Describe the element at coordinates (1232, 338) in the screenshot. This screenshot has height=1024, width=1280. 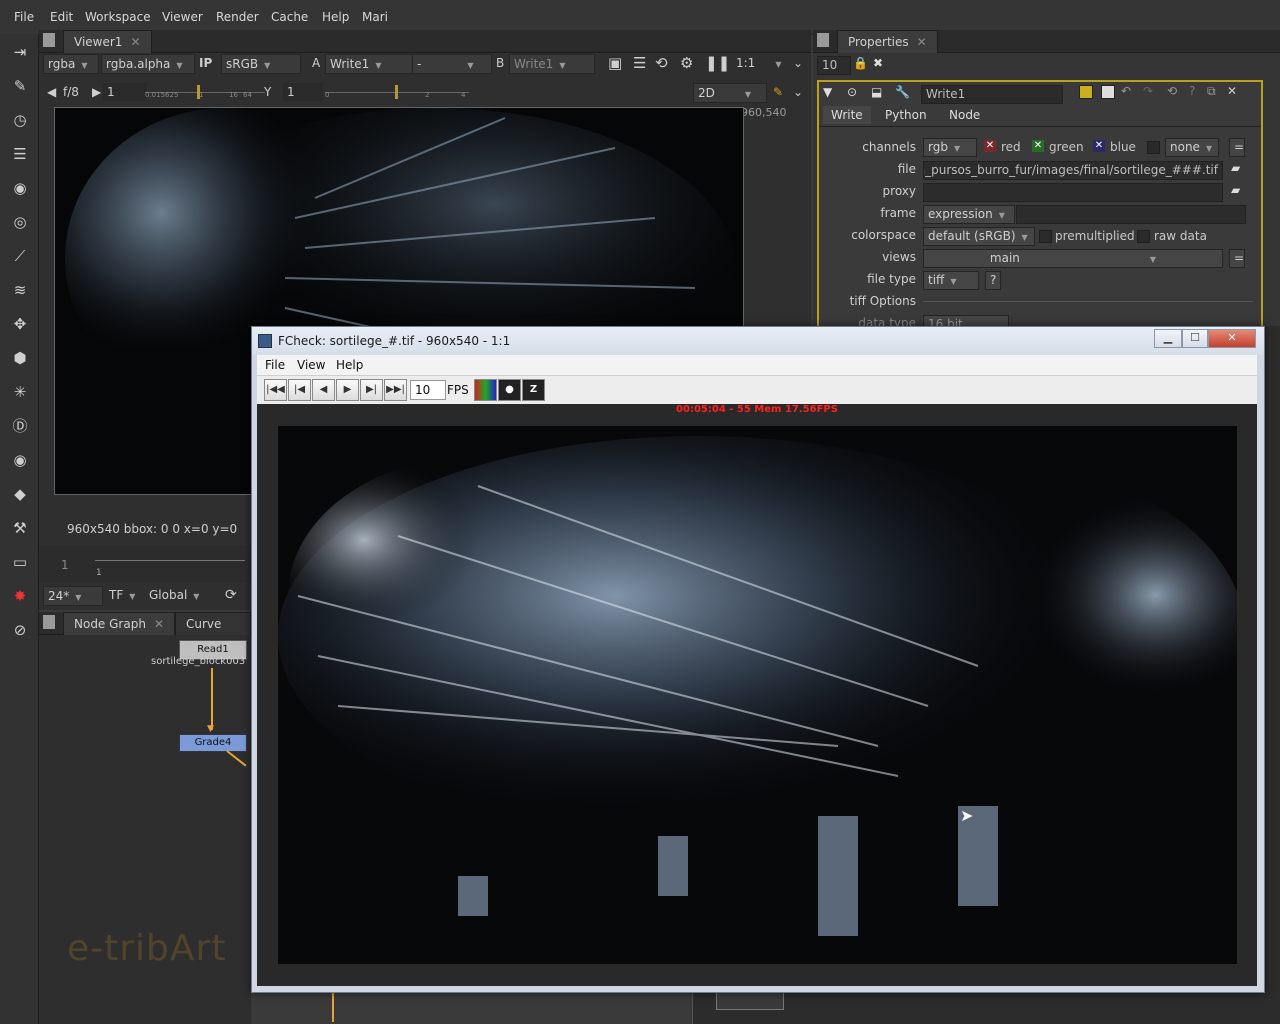
I see `close-window-icon: ✕` at that location.